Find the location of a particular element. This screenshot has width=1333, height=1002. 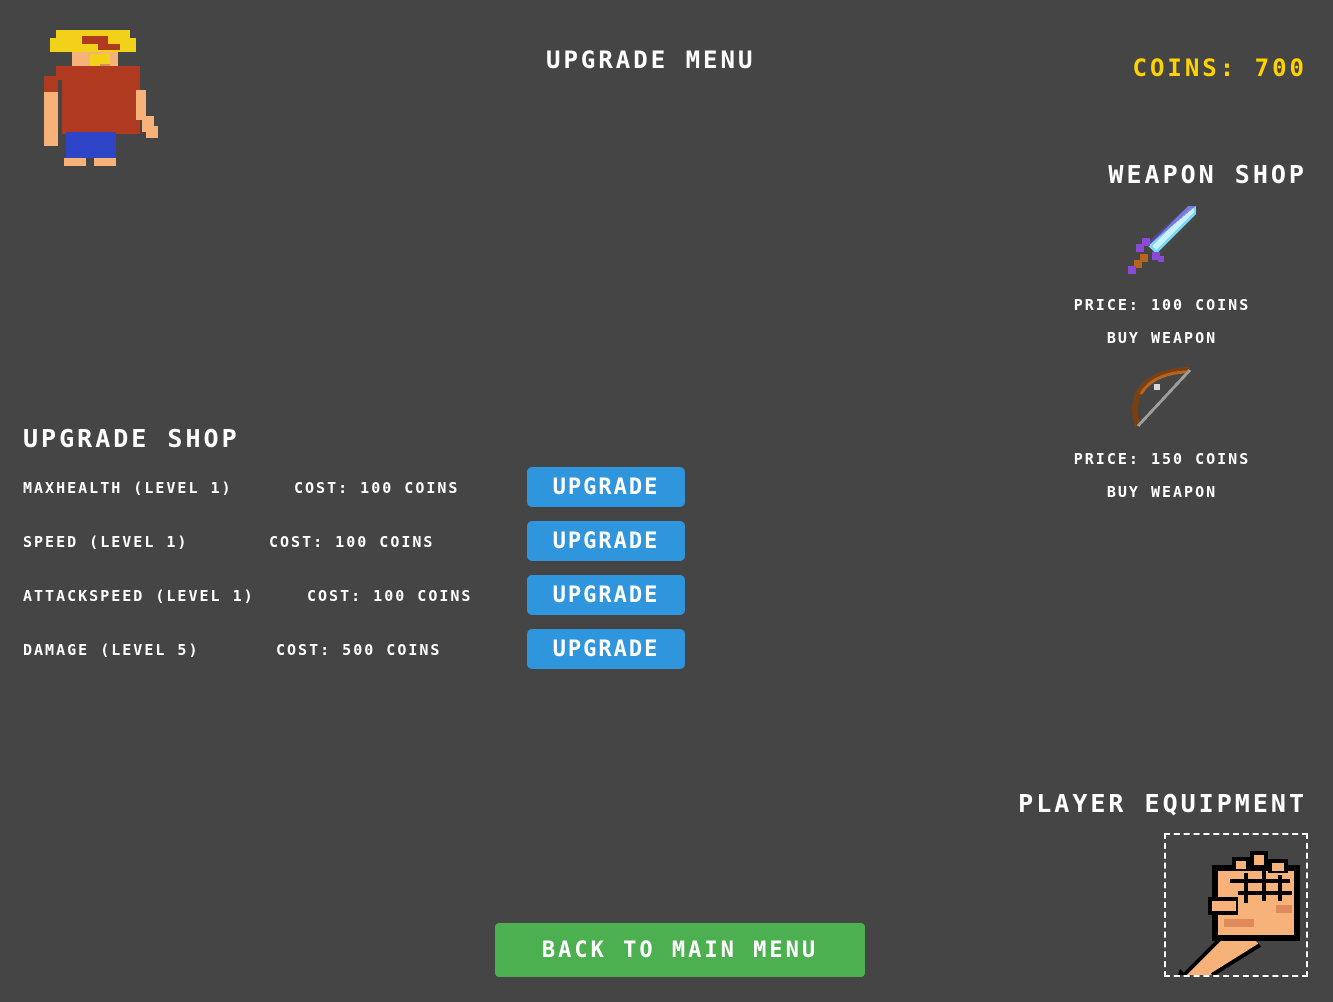

upgrade-button-speed: UPGRADE is located at coordinates (606, 541).